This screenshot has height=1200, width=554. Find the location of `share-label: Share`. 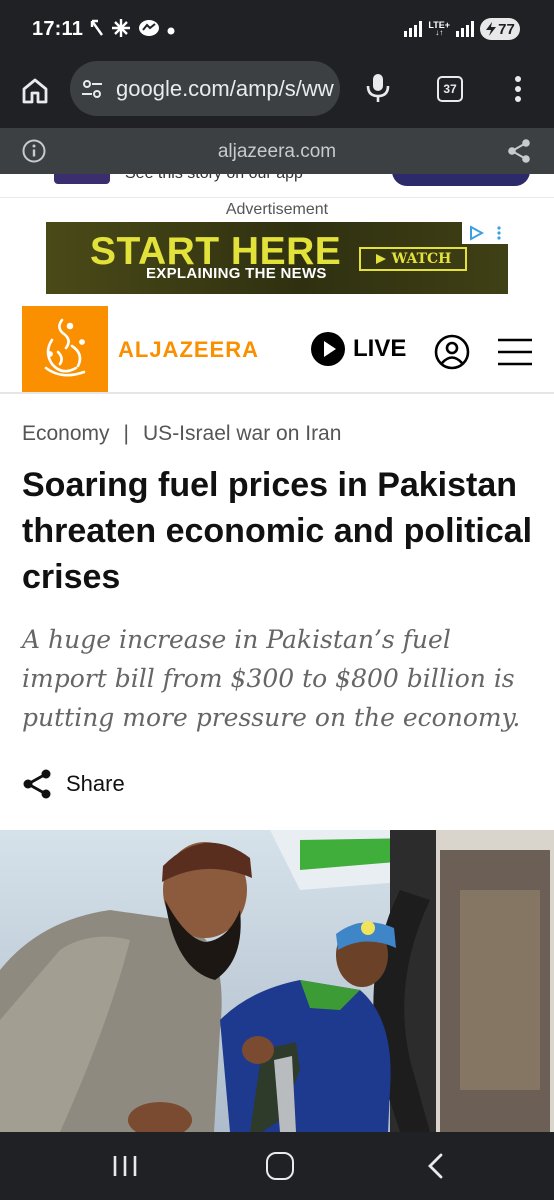

share-label: Share is located at coordinates (95, 783).